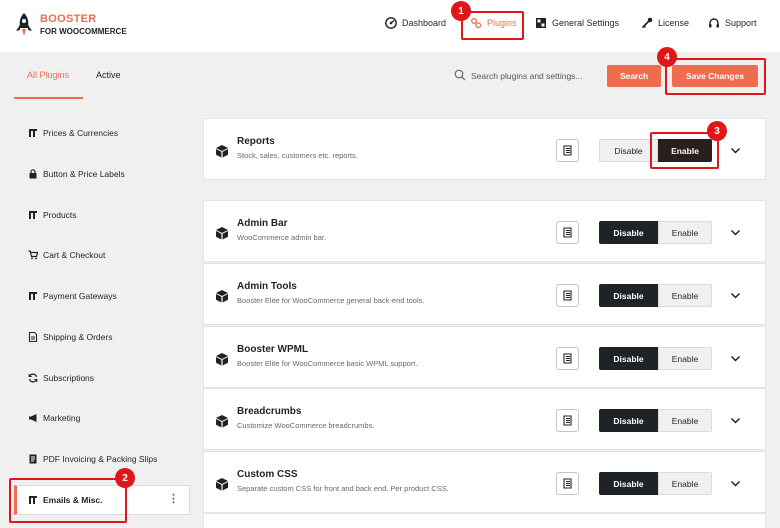 Image resolution: width=780 pixels, height=528 pixels. I want to click on sidebar-item-cart-checkout: Cart & Checkout, so click(102, 255).